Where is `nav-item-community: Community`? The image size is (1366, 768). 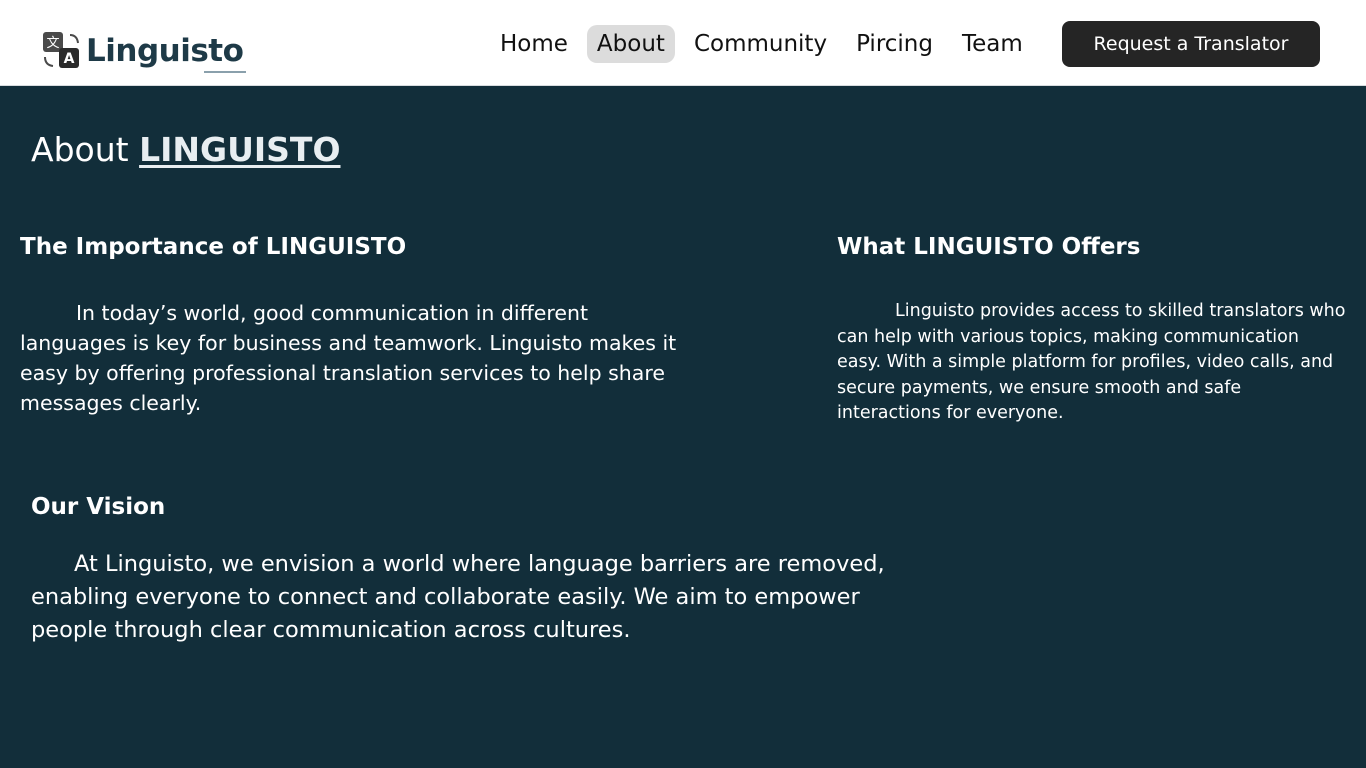
nav-item-community: Community is located at coordinates (760, 44).